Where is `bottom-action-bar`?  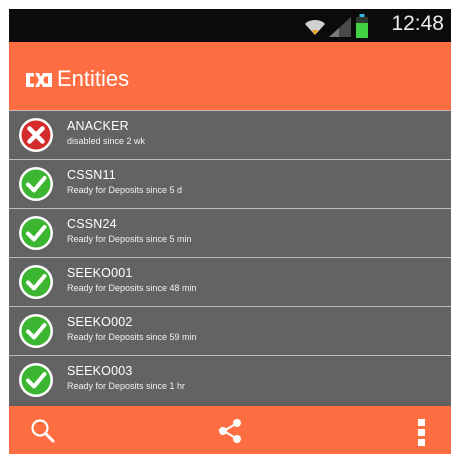
bottom-action-bar is located at coordinates (230, 430).